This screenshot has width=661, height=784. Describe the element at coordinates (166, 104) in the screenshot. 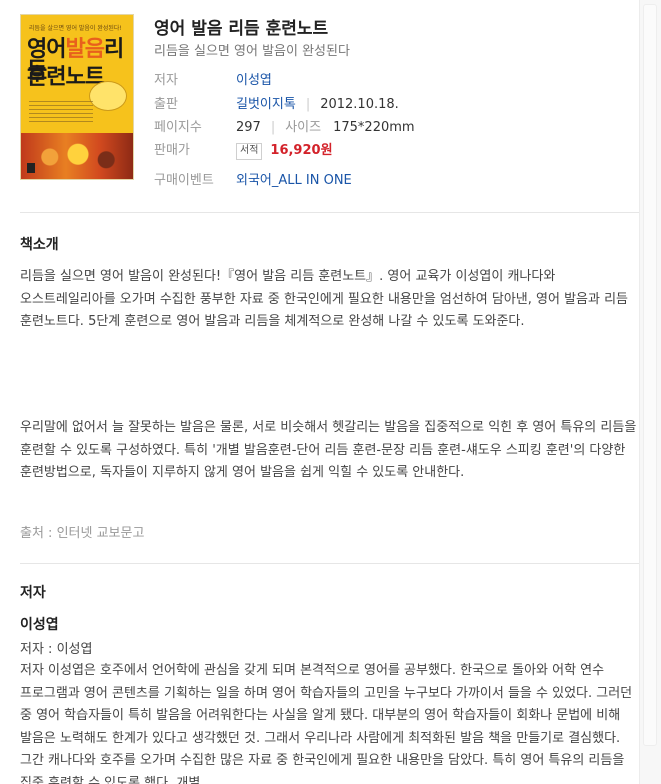

I see `publisher-label: 출판` at that location.